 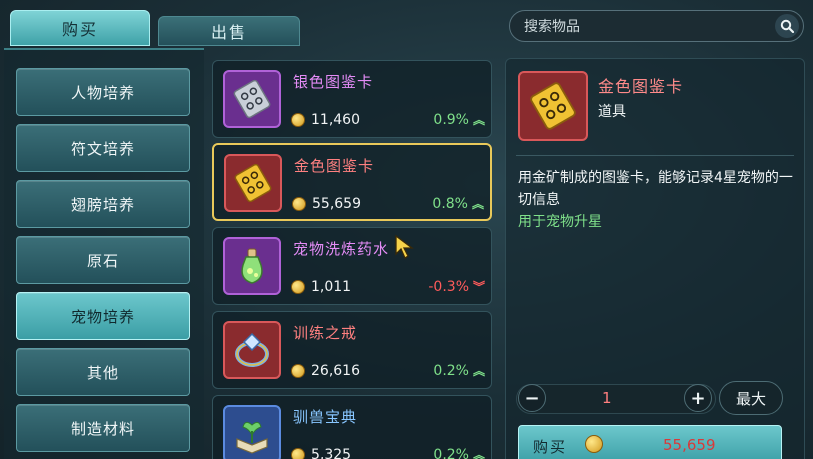 What do you see at coordinates (331, 287) in the screenshot?
I see `item-price: 1,011` at bounding box center [331, 287].